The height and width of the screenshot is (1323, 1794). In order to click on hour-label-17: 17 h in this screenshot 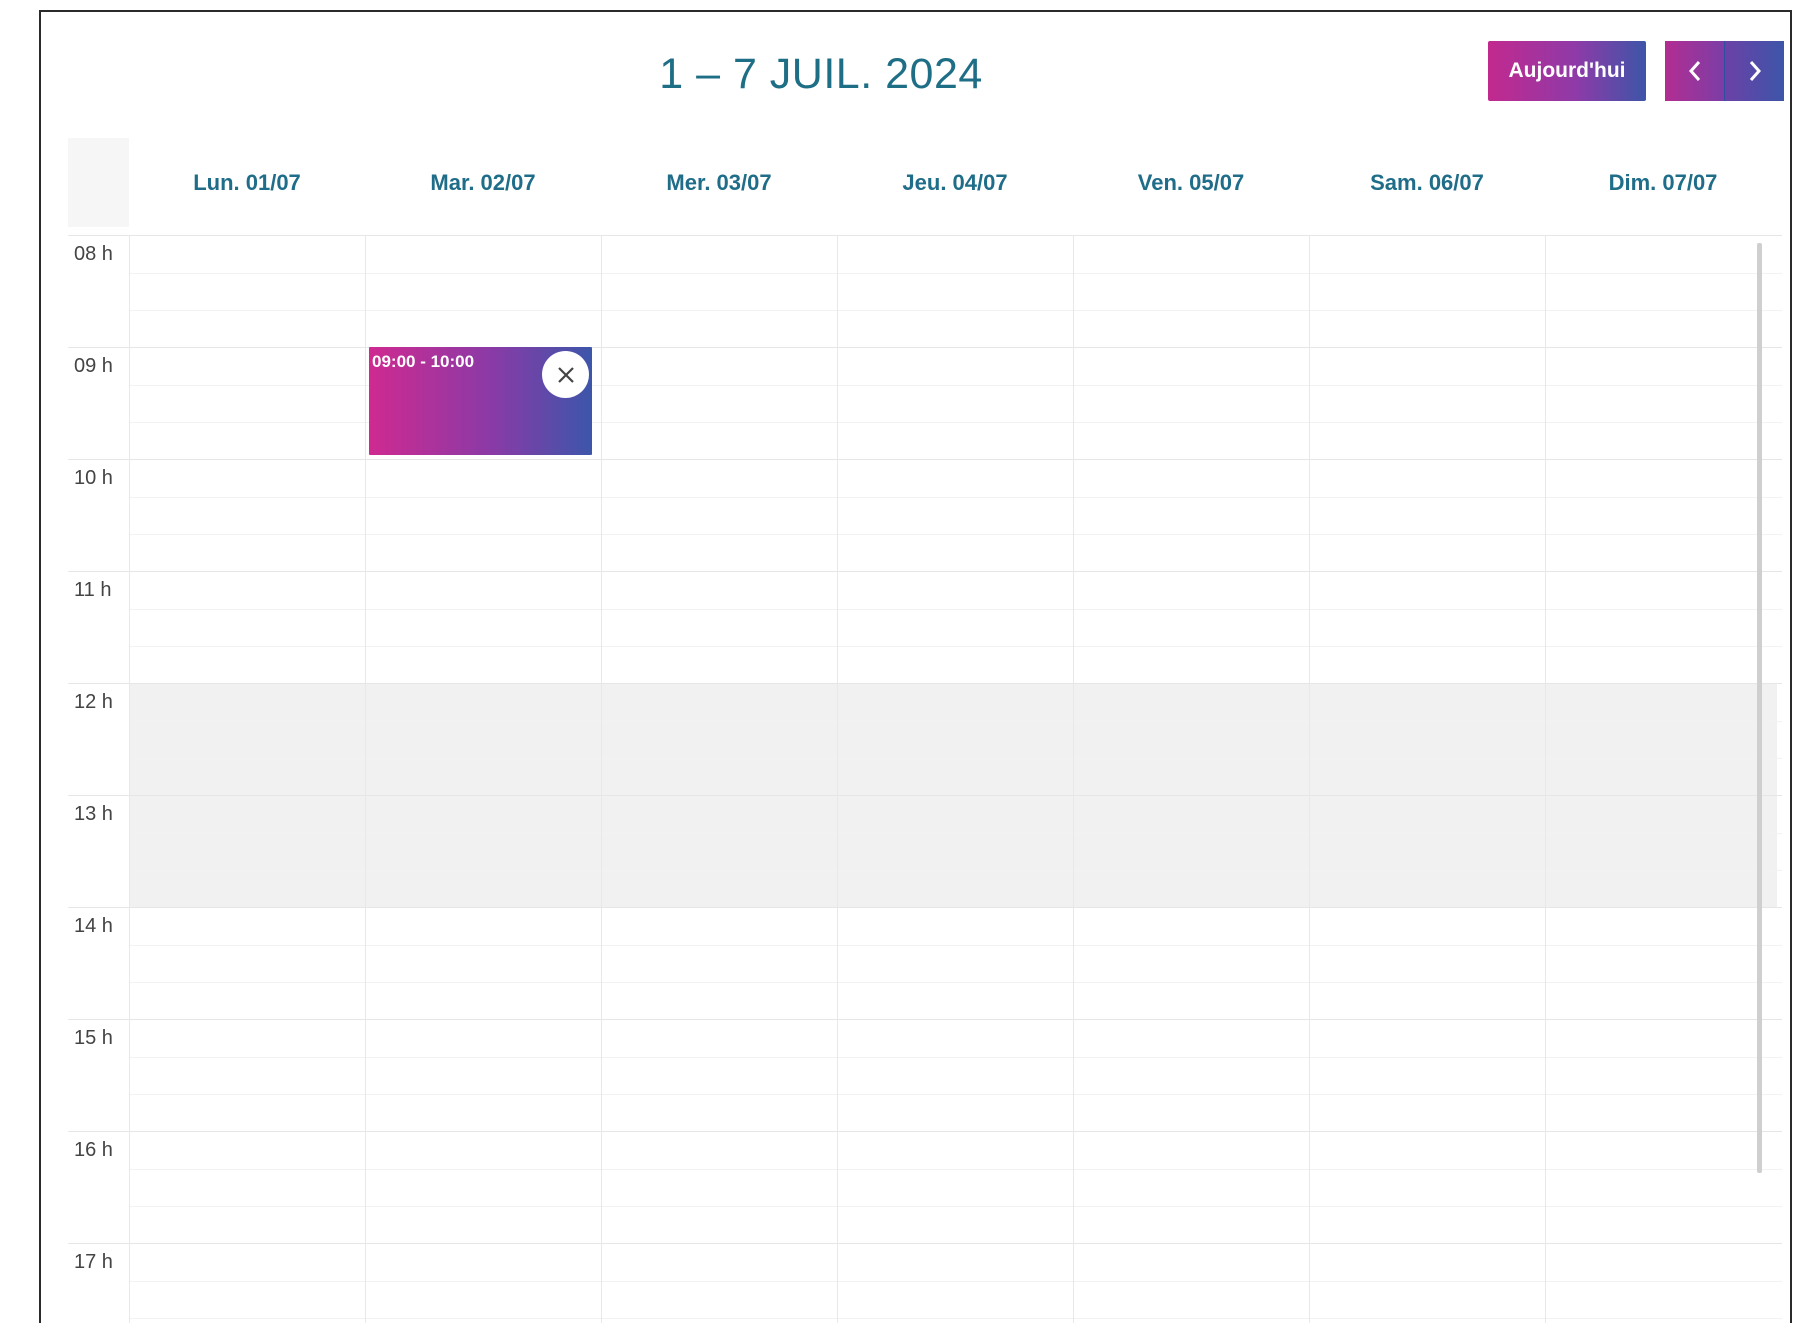, I will do `click(93, 1262)`.